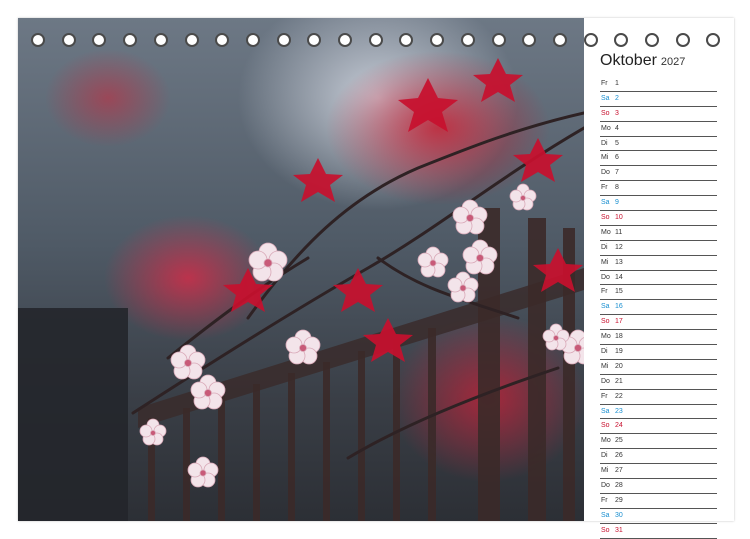 This screenshot has height=539, width=750. Describe the element at coordinates (619, 486) in the screenshot. I see `day-number: 28` at that location.